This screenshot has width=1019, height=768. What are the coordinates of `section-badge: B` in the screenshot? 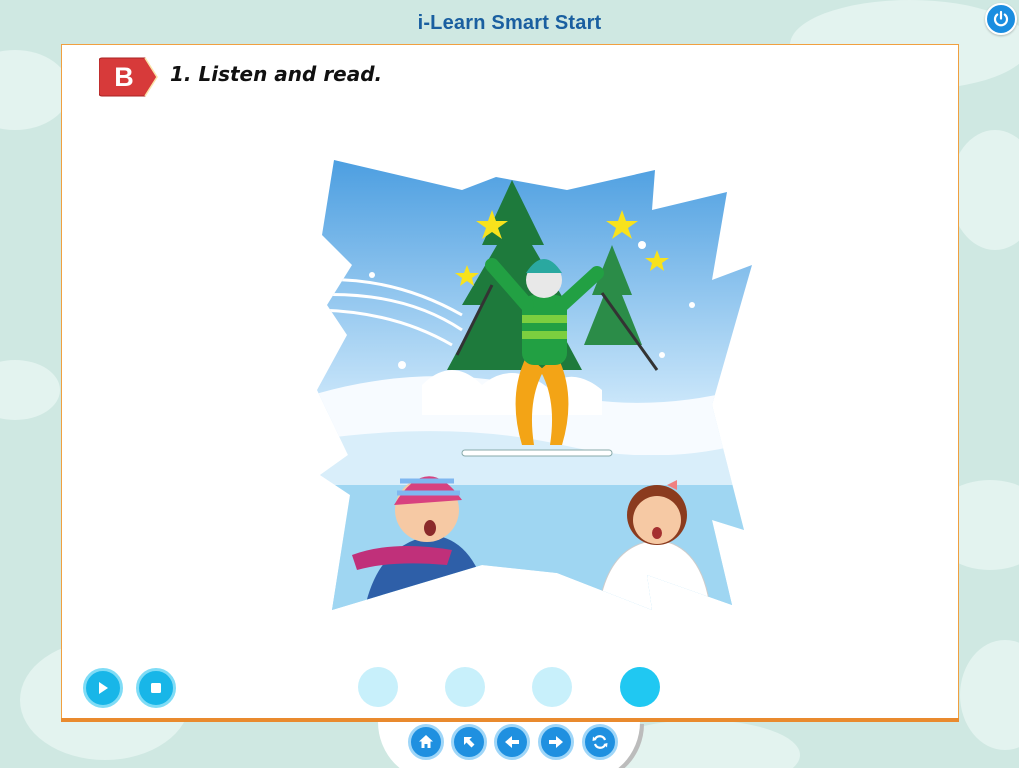 It's located at (129, 77).